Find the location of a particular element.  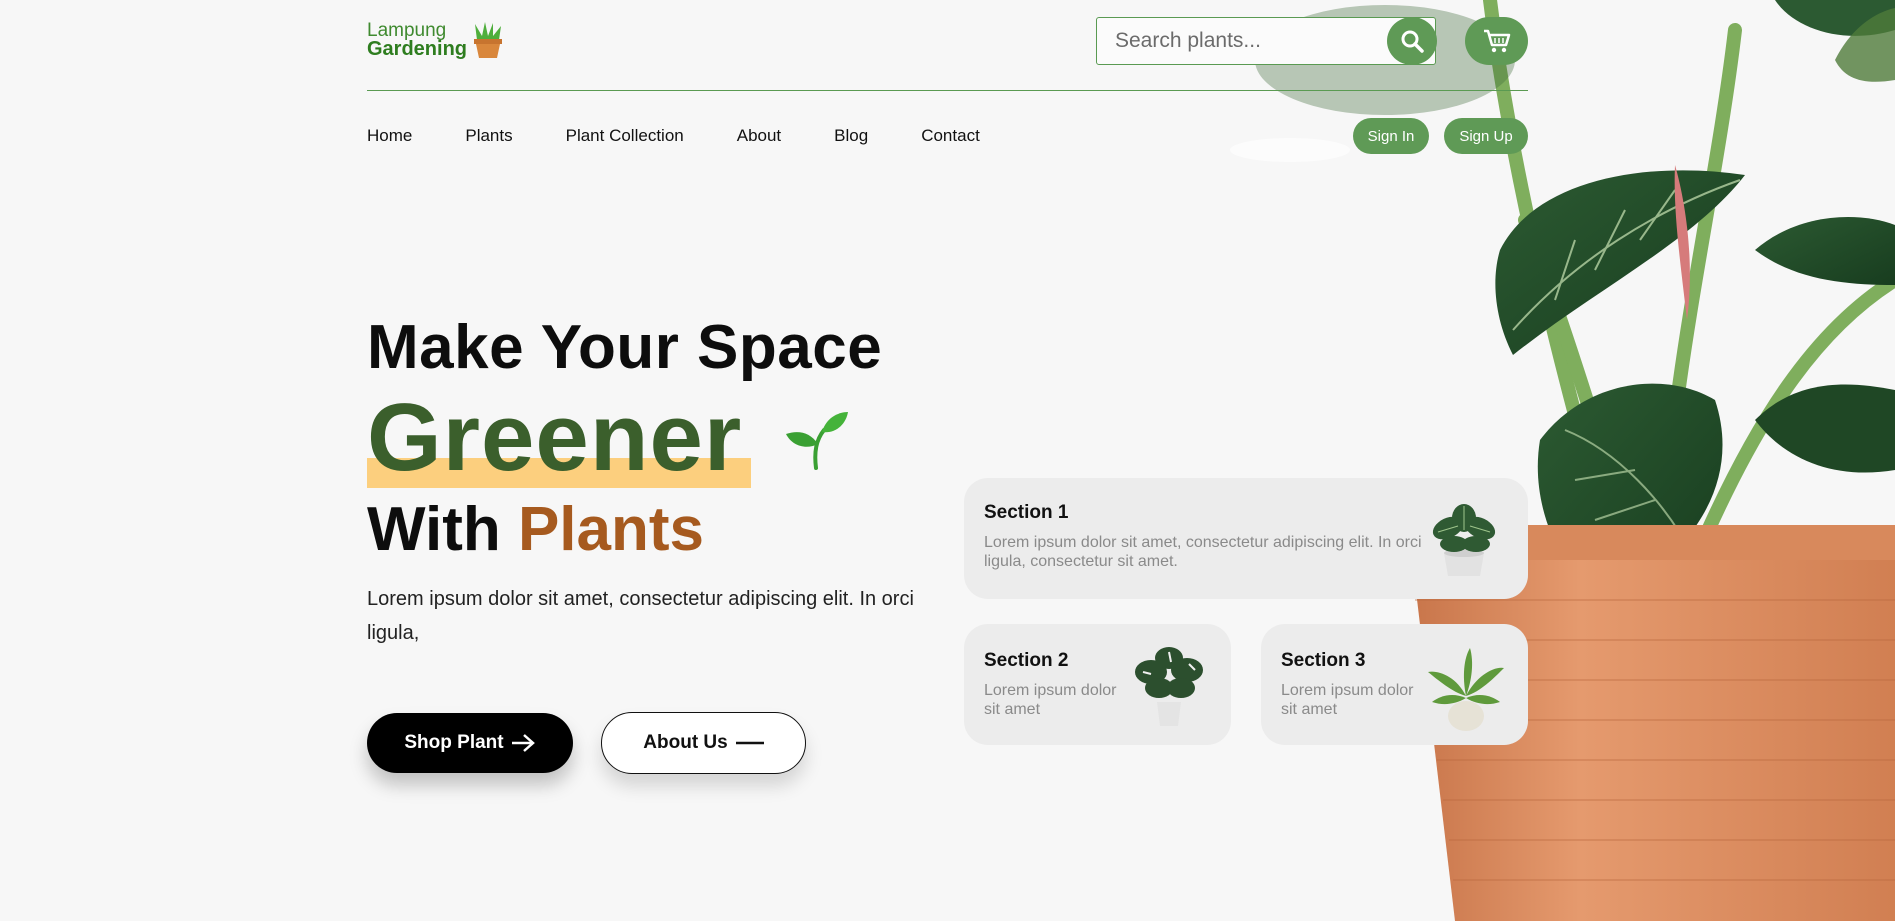

hero-heading-line2: Greener is located at coordinates (559, 437).